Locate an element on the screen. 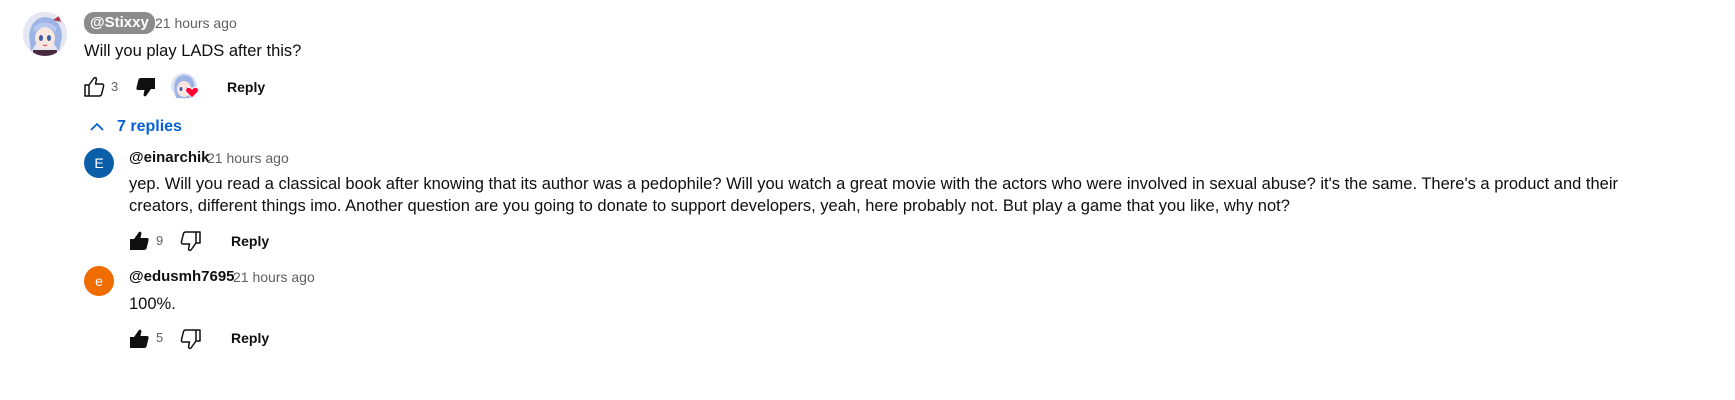  like-count: 3 is located at coordinates (115, 86).